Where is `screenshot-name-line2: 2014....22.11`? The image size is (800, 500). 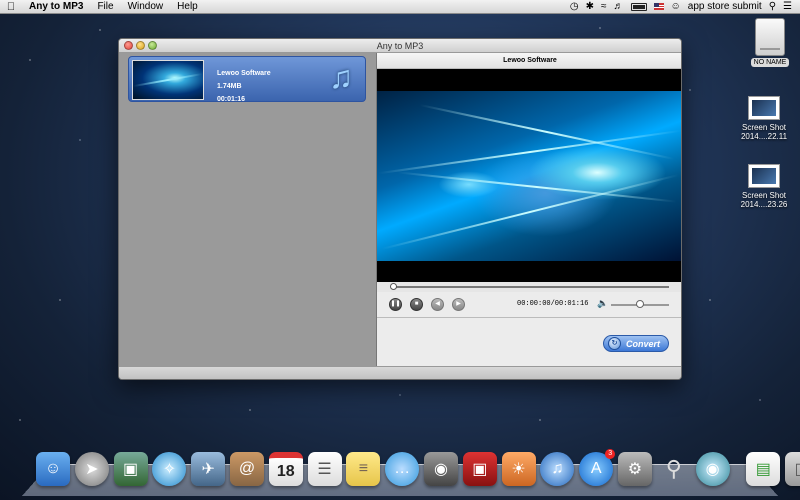
screenshot-name-line2: 2014....22.11 is located at coordinates (764, 136).